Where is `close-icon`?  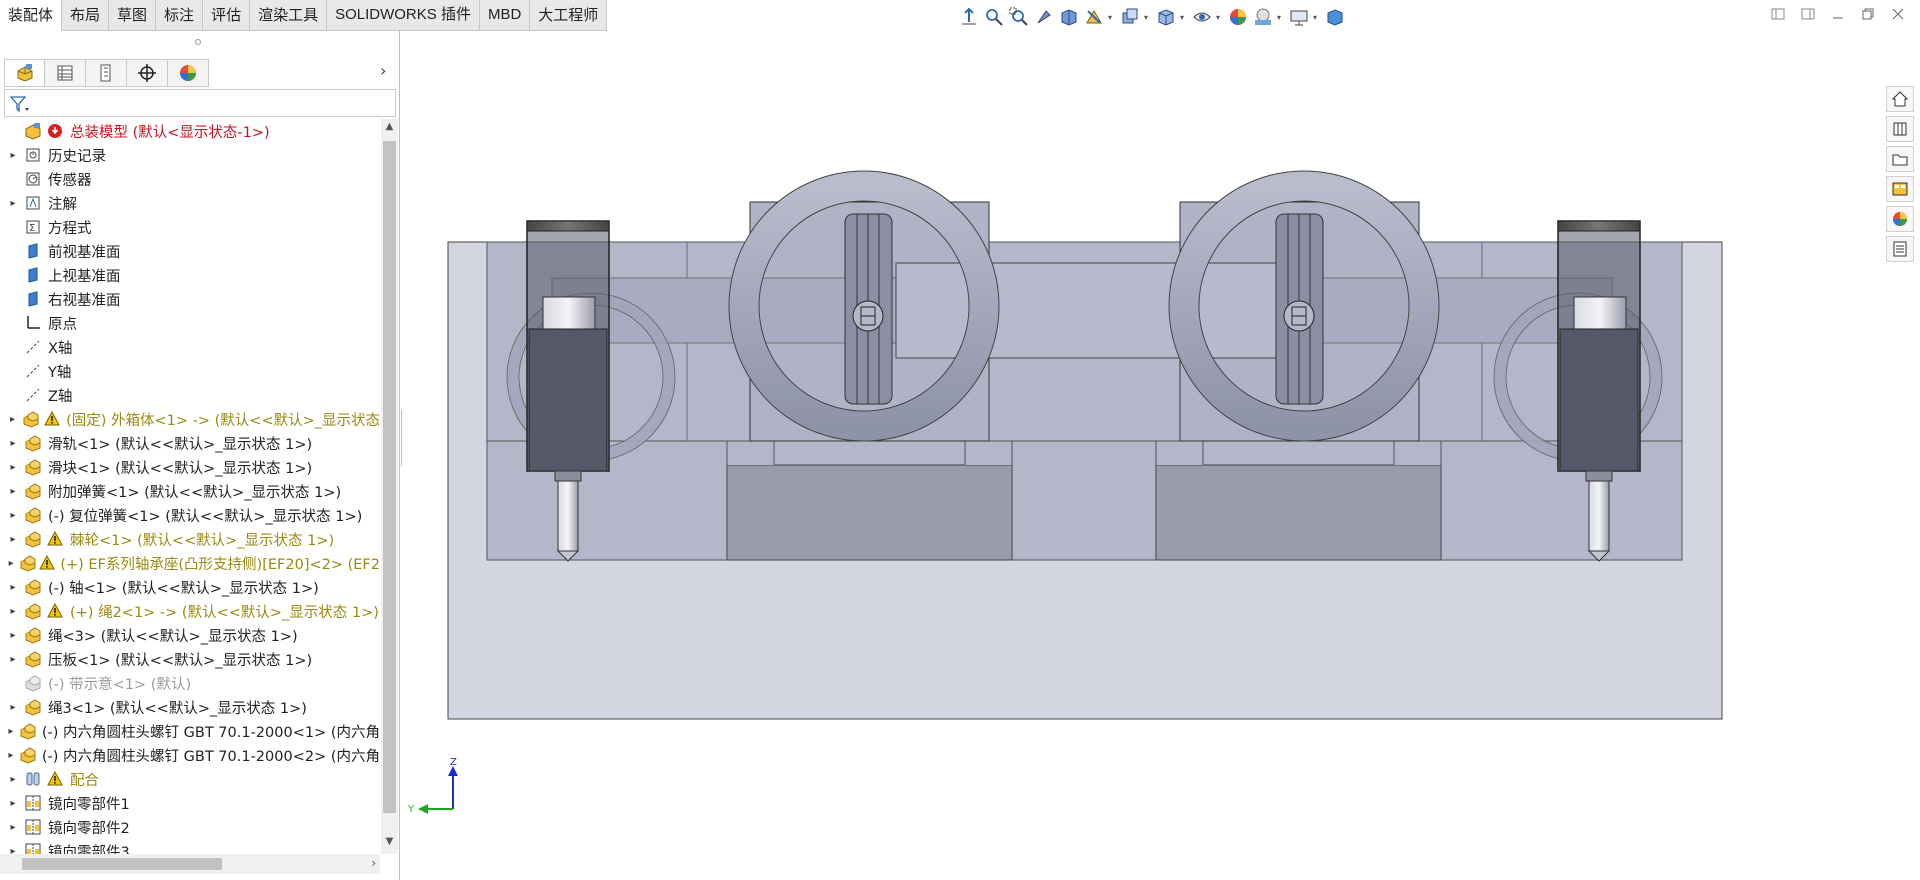
close-icon is located at coordinates (1898, 14).